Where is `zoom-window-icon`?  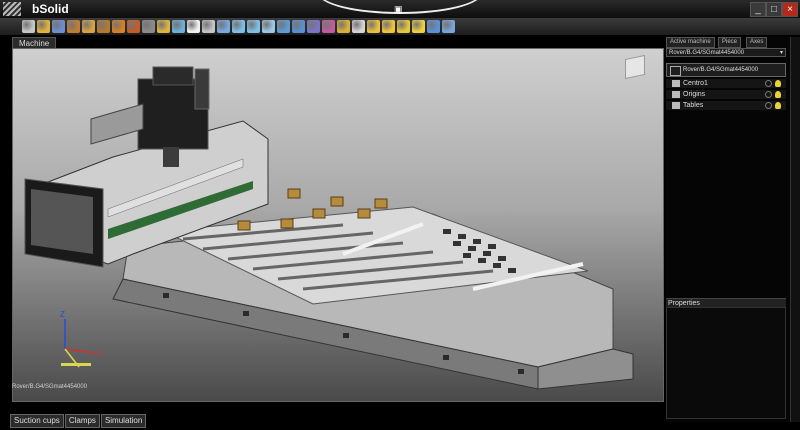 zoom-window-icon is located at coordinates (268, 26).